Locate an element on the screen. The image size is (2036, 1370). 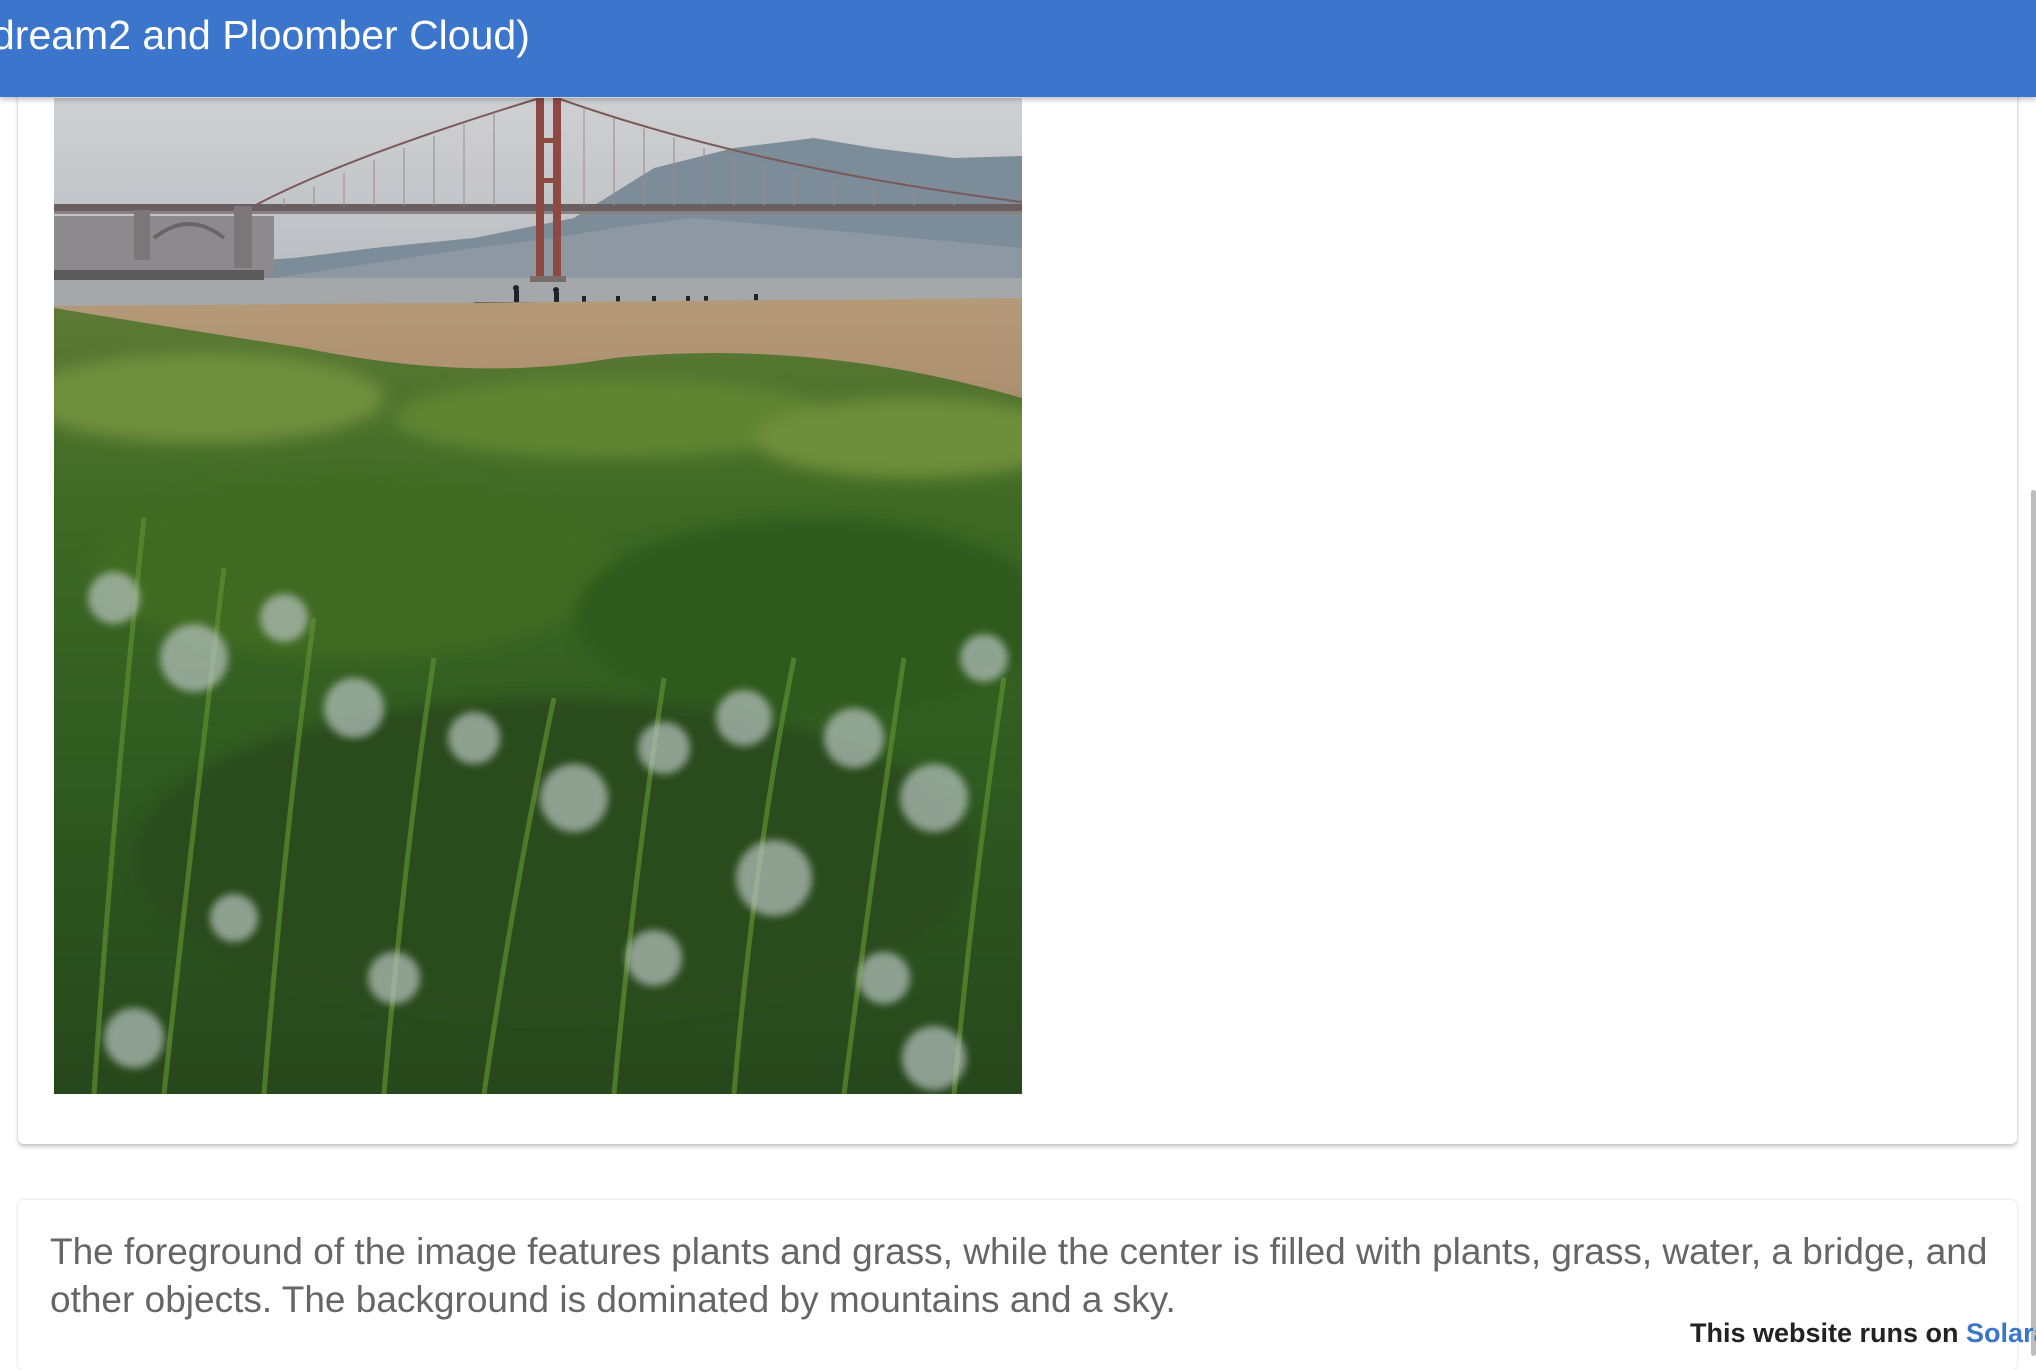
powered-by-credit: This website runs on Solara is located at coordinates (1863, 1333).